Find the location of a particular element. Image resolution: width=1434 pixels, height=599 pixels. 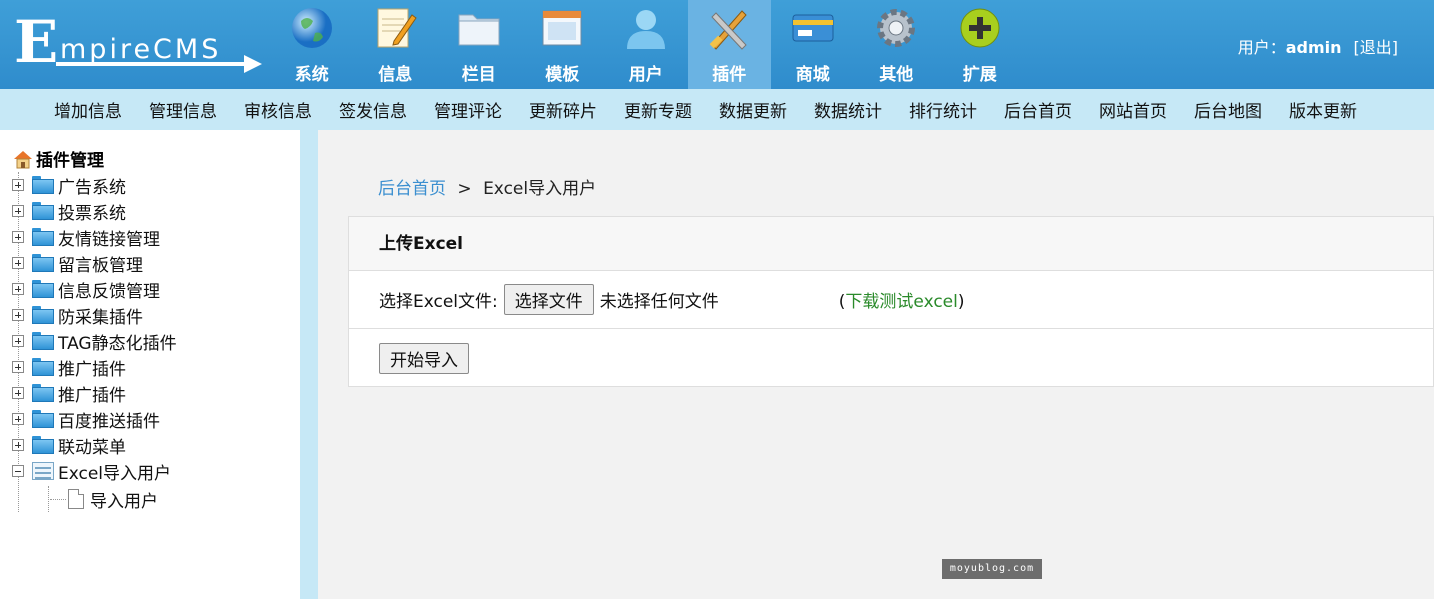

main-nav: 系统 信息 栏目 模板 用户 插件 商城 其他 扩展 is located at coordinates (646, 44).